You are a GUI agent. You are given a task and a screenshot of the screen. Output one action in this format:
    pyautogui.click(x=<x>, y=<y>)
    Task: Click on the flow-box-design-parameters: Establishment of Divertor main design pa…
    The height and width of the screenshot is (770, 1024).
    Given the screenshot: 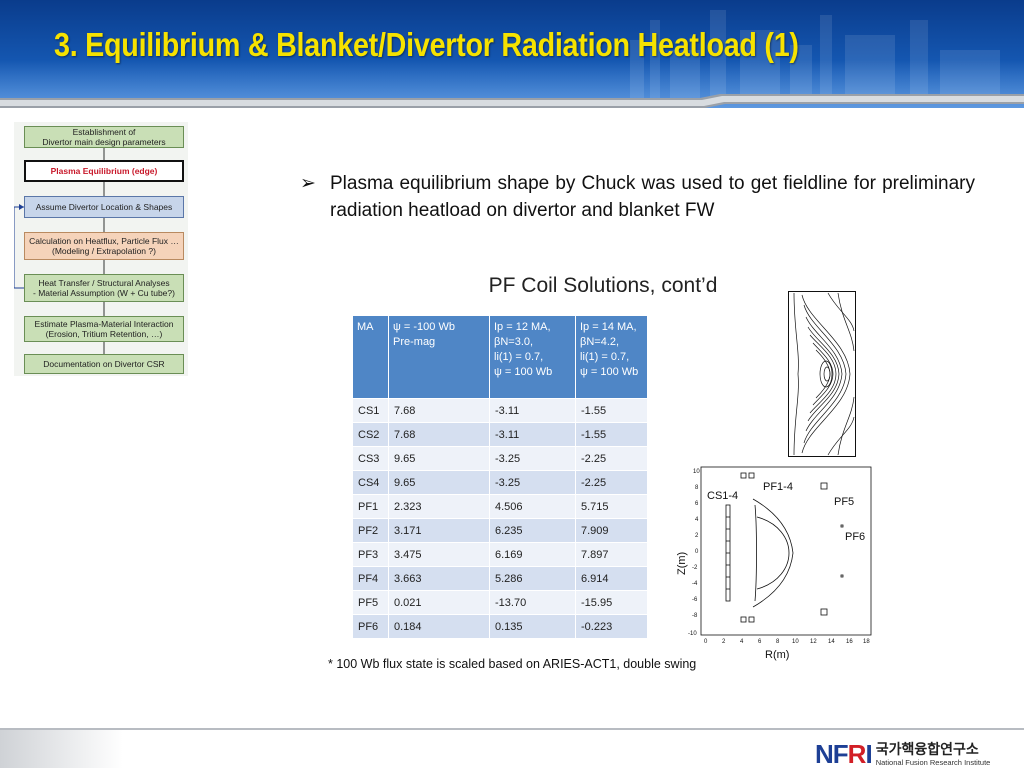 What is the action you would take?
    pyautogui.click(x=104, y=137)
    